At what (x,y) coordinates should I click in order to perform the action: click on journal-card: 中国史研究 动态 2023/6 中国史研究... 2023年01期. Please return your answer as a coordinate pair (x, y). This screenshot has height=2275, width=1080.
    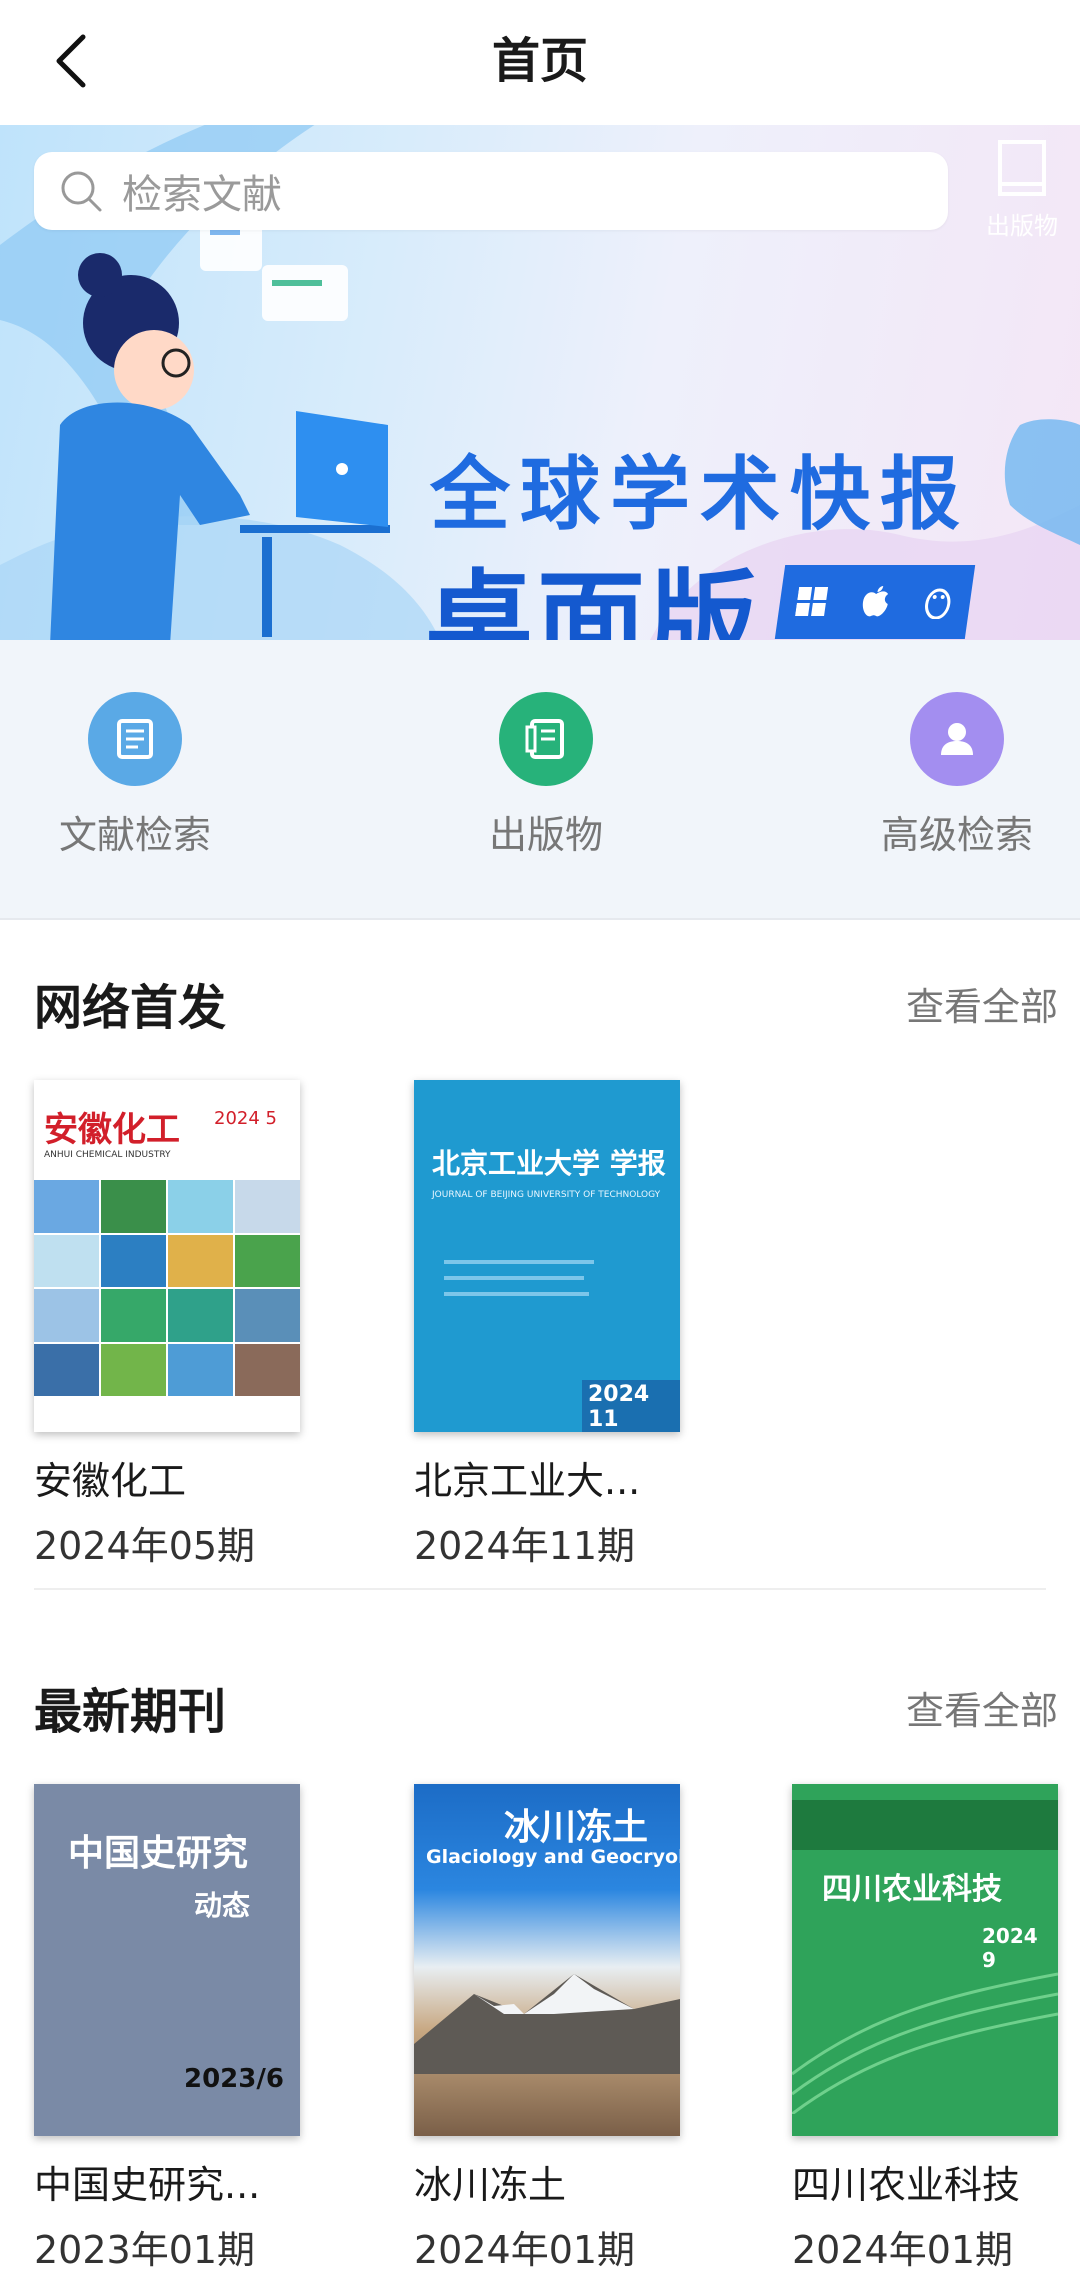
    Looking at the image, I should click on (169, 2029).